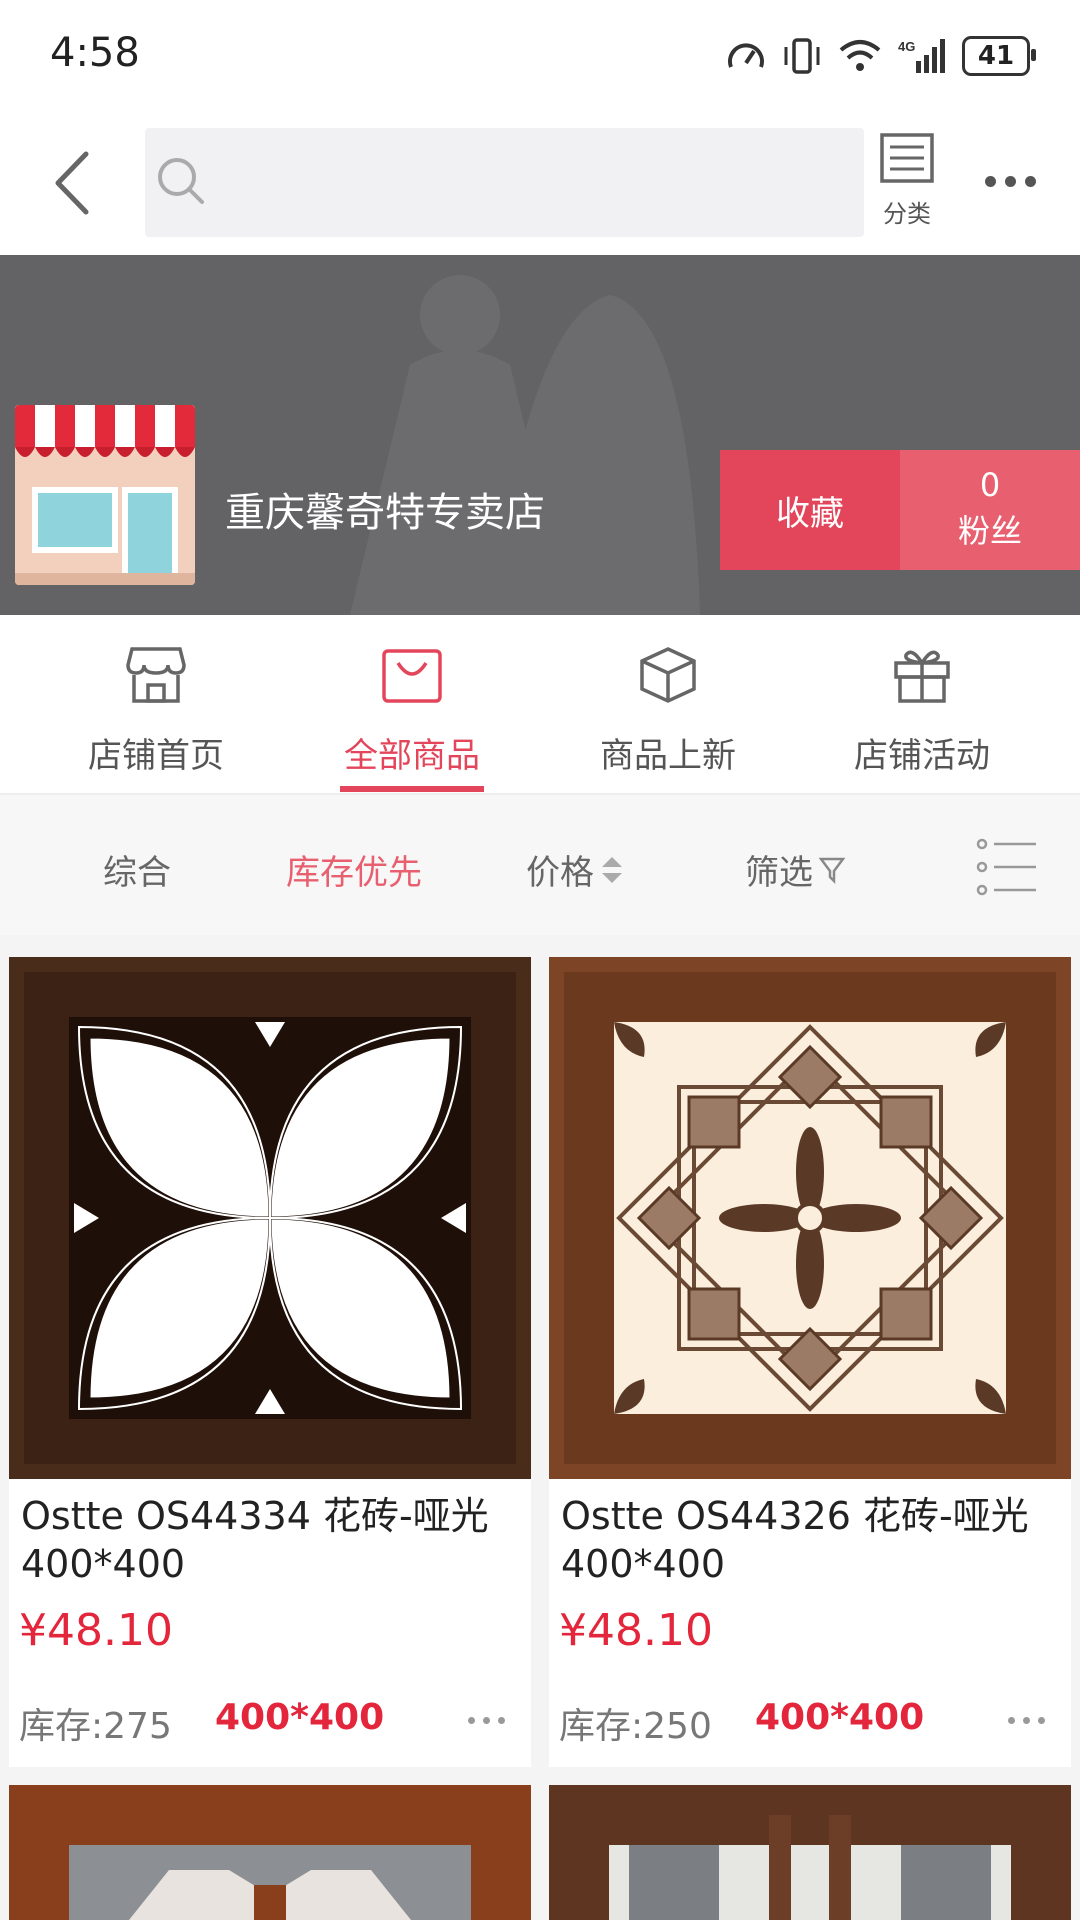 The image size is (1080, 1920). I want to click on filter-icon, so click(832, 870).